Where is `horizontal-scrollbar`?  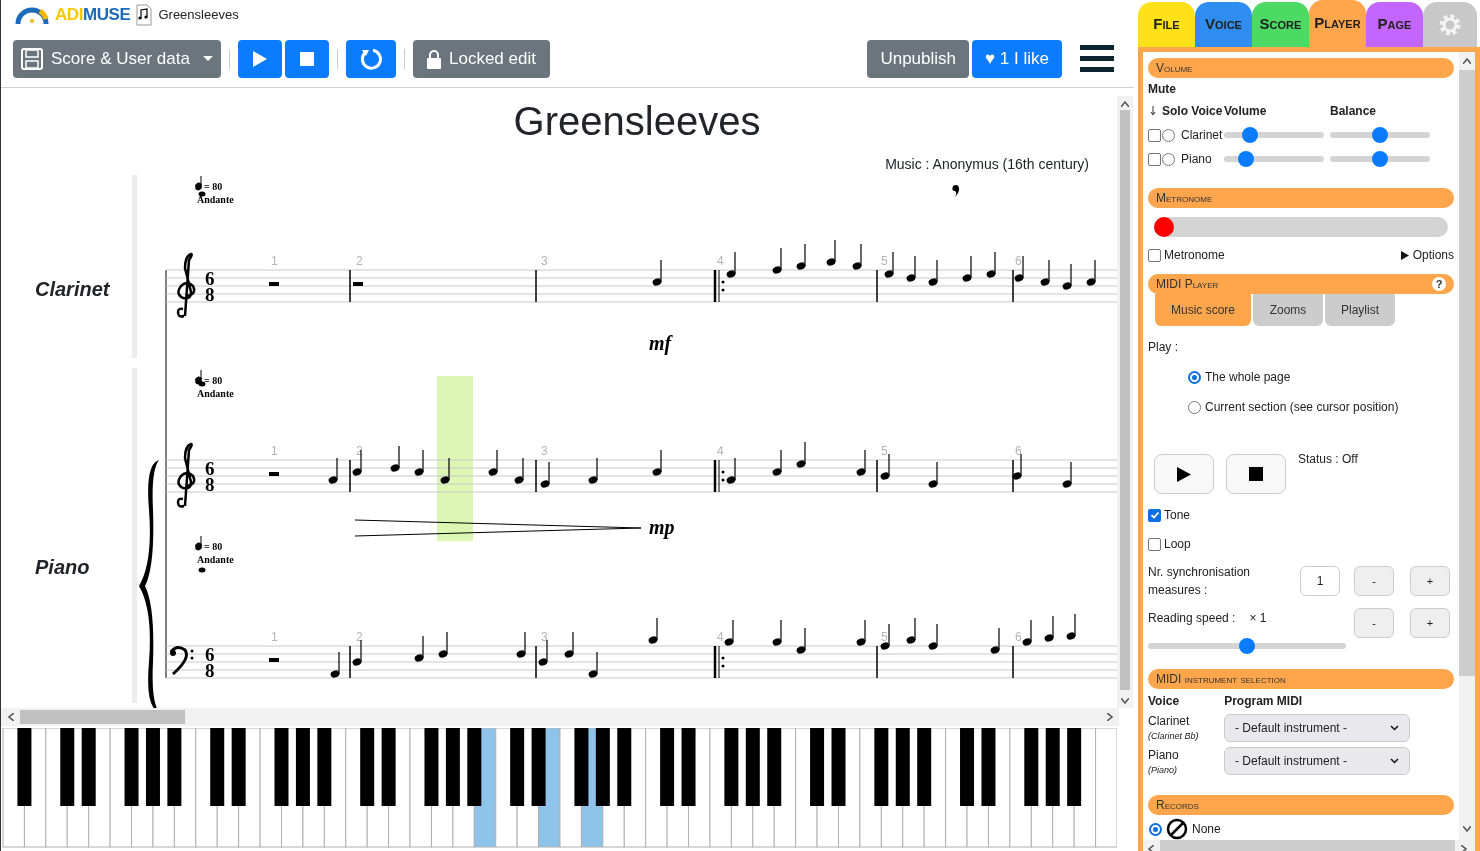
horizontal-scrollbar is located at coordinates (560, 717).